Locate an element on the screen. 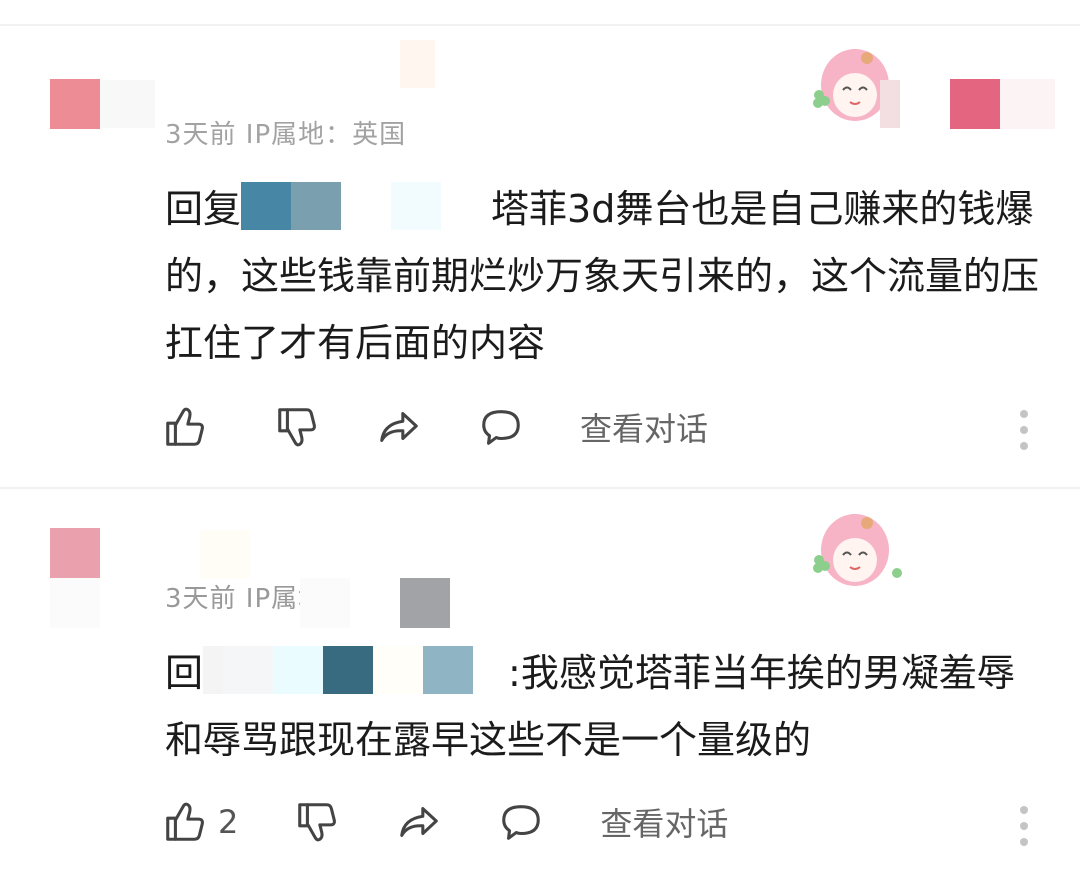 The width and height of the screenshot is (1080, 879). reply-button is located at coordinates (521, 822).